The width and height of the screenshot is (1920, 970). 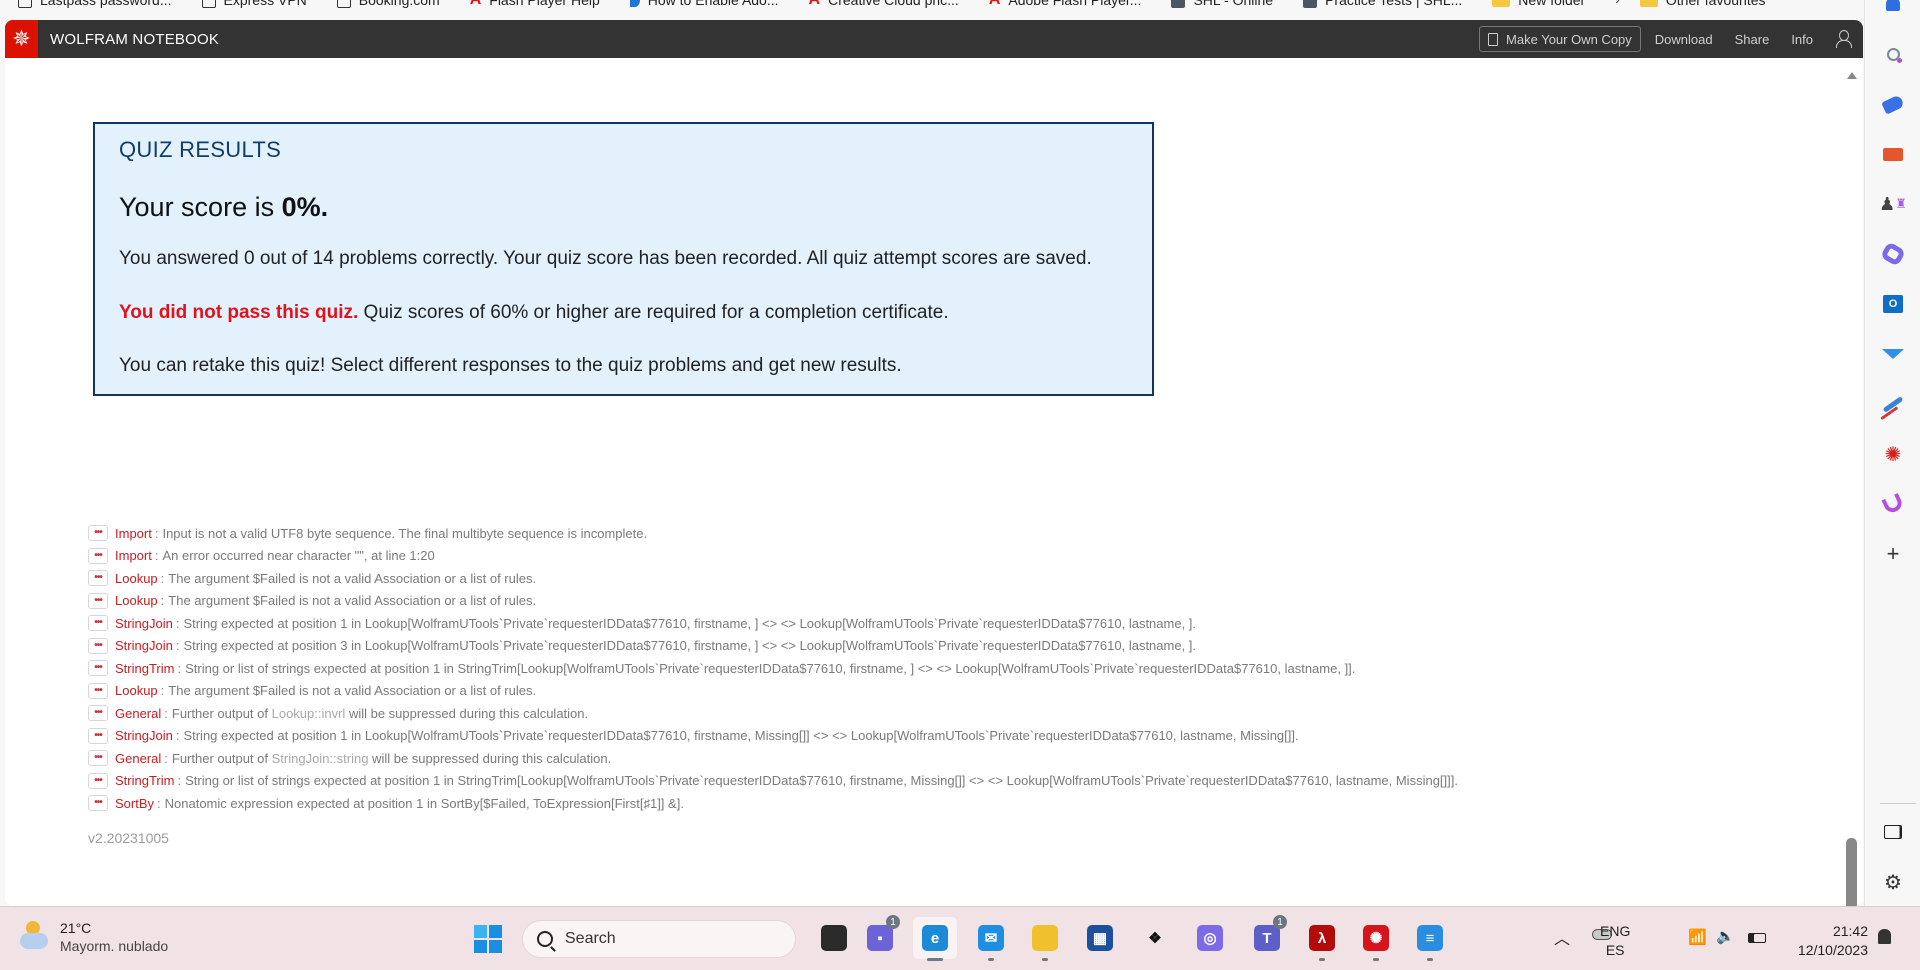 What do you see at coordinates (1155, 938) in the screenshot?
I see `taskbar-app-dropbox: ❖` at bounding box center [1155, 938].